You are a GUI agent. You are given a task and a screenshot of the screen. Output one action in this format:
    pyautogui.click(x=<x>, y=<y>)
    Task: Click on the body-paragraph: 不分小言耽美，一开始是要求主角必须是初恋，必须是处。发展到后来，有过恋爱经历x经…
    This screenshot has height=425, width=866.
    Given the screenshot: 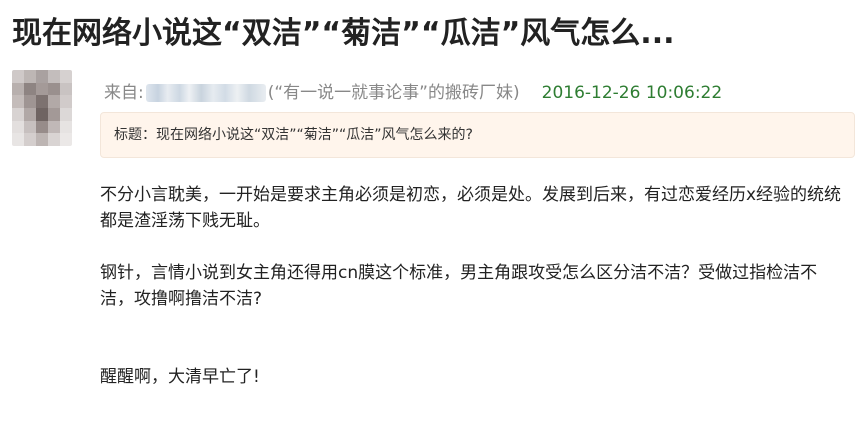 What is the action you would take?
    pyautogui.click(x=471, y=208)
    